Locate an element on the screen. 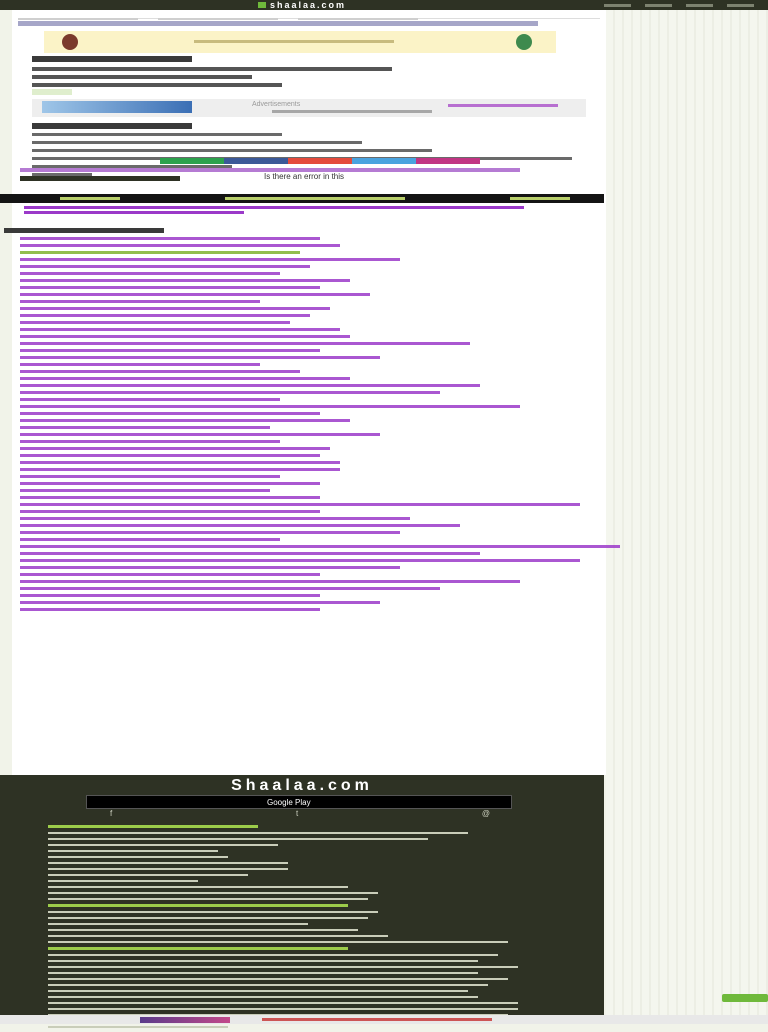  chapter-title-link is located at coordinates (315, 198).